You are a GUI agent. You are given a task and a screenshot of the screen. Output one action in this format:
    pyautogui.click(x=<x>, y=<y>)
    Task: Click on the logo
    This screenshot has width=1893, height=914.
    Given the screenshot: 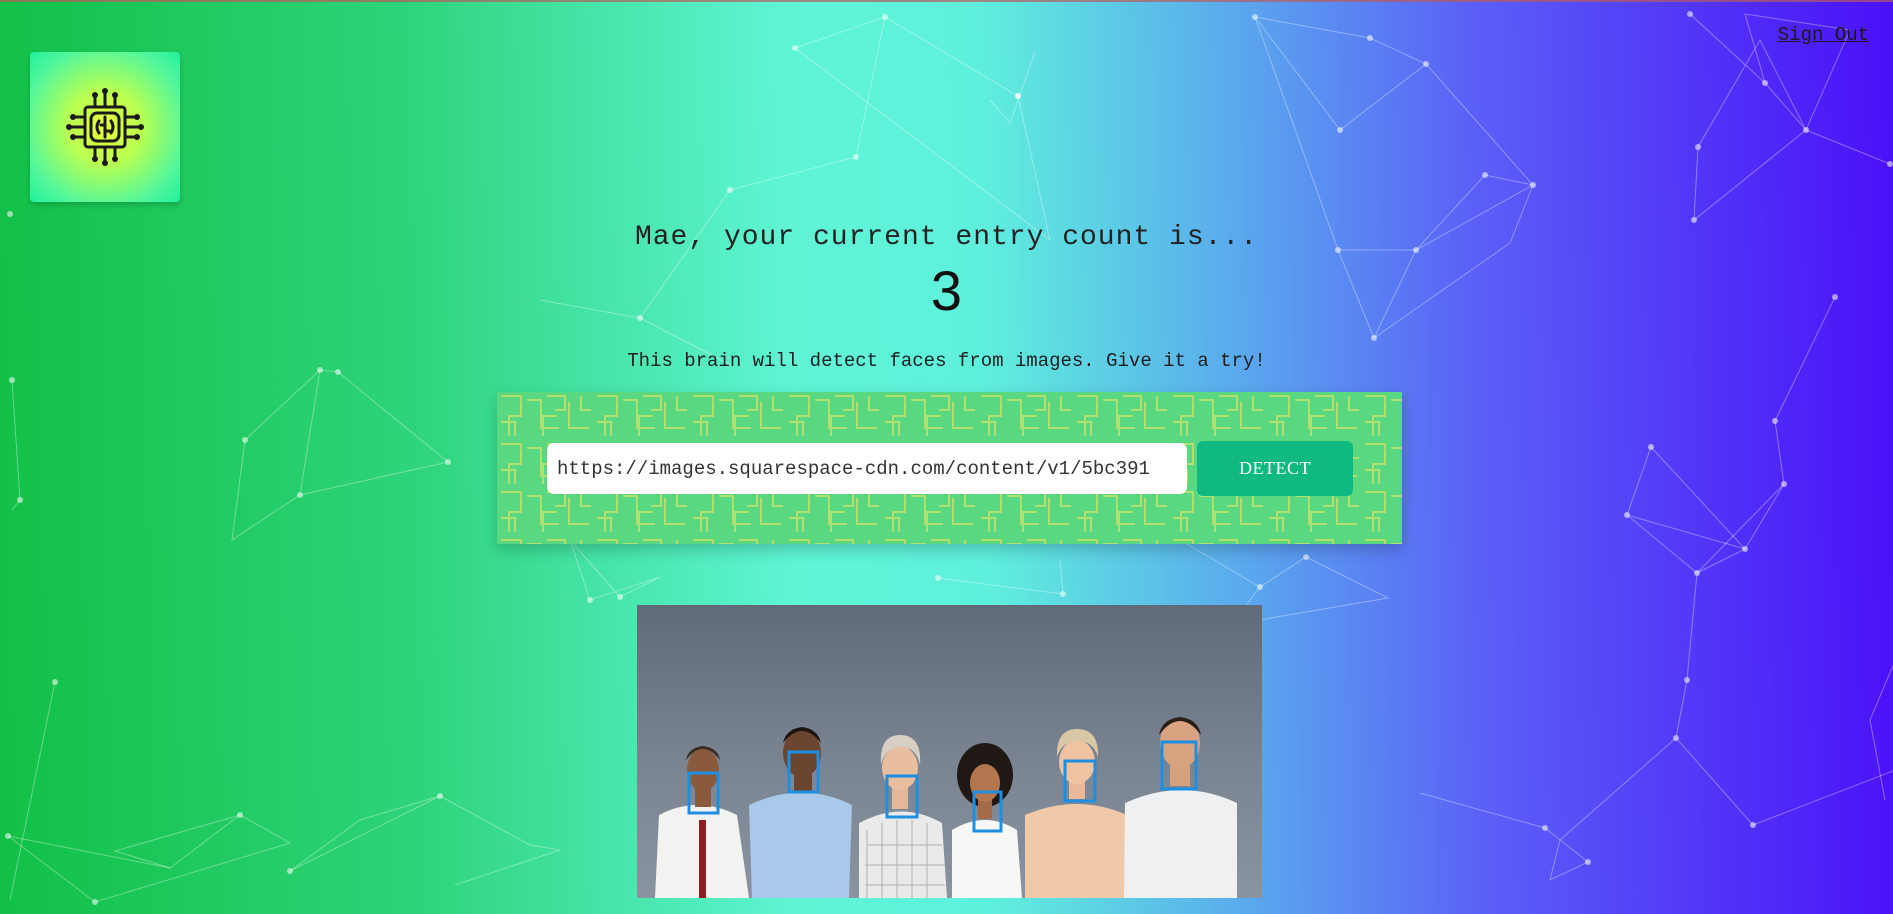 What is the action you would take?
    pyautogui.click(x=105, y=127)
    